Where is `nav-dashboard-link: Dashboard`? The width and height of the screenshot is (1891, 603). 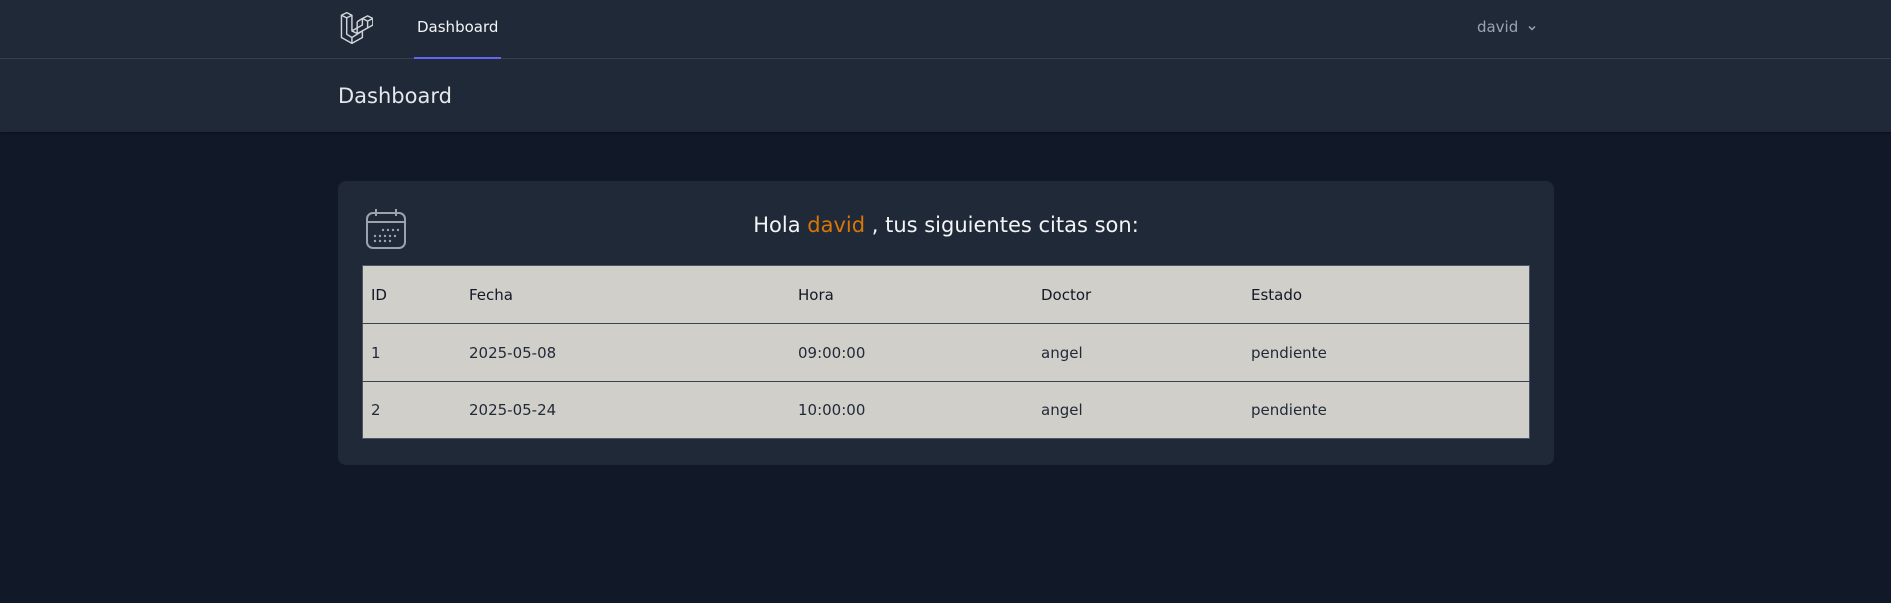
nav-dashboard-link: Dashboard is located at coordinates (458, 29).